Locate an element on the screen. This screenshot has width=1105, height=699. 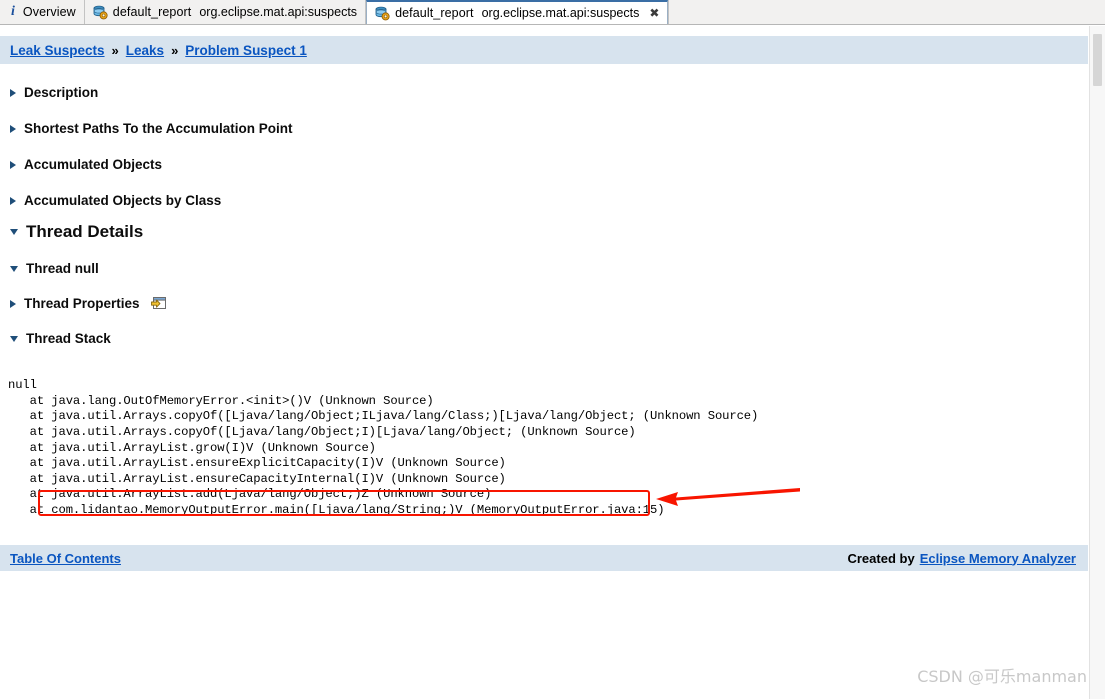
section-accumulated-objects: Accumulated Objects is located at coordinates (81, 164).